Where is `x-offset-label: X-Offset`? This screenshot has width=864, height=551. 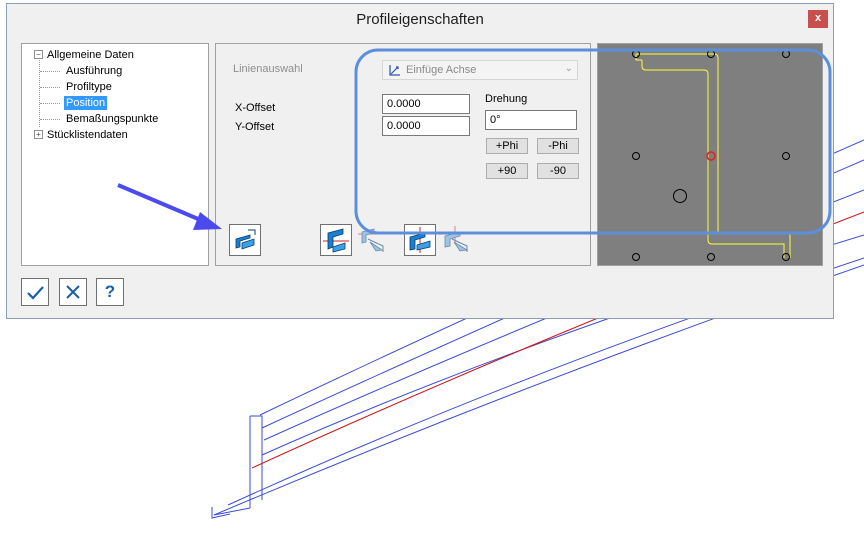 x-offset-label: X-Offset is located at coordinates (255, 108).